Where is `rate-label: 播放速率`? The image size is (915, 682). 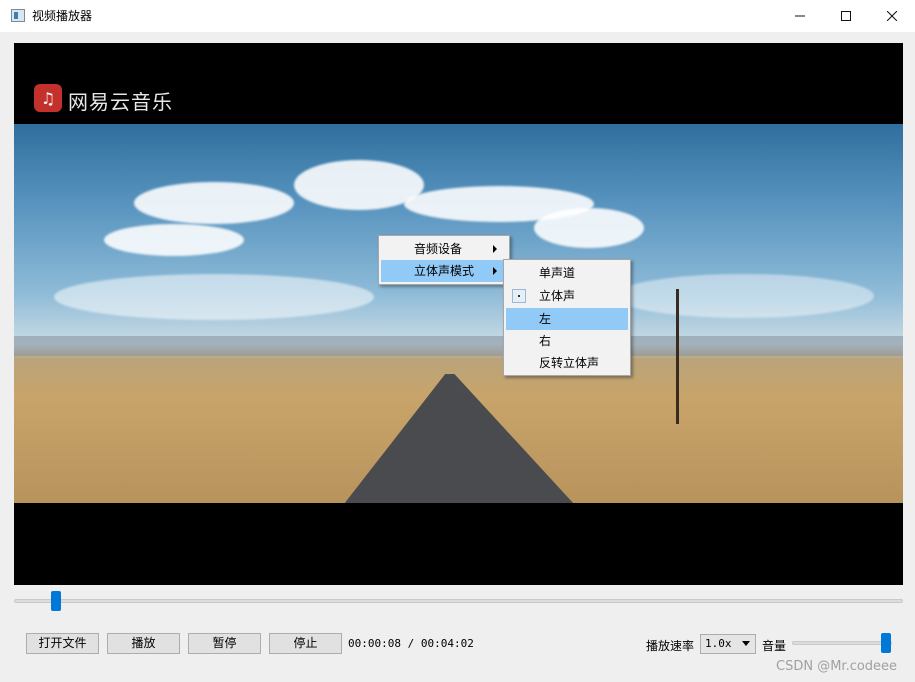
rate-label: 播放速率 is located at coordinates (670, 646).